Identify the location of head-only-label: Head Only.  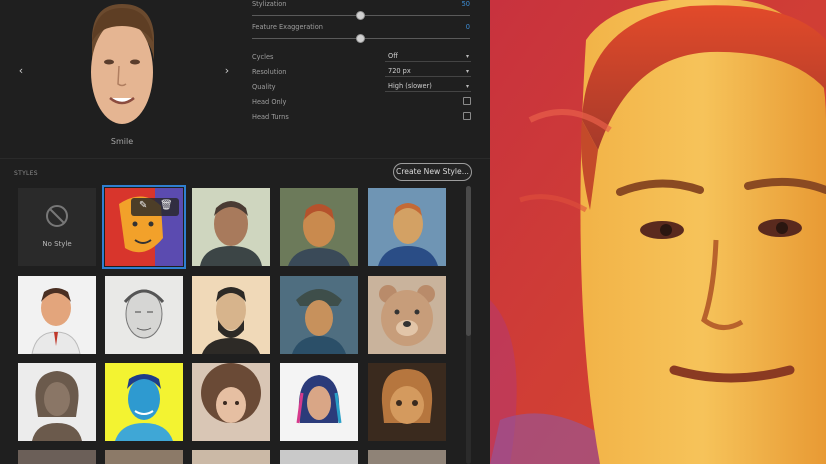
(269, 102).